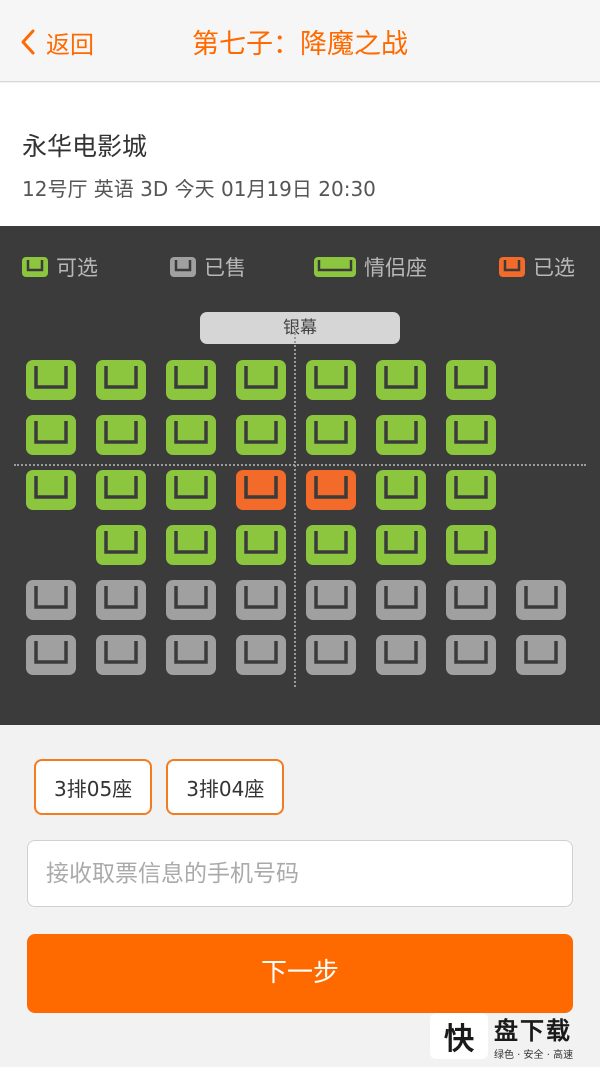  I want to click on selected-seat-icon, so click(512, 267).